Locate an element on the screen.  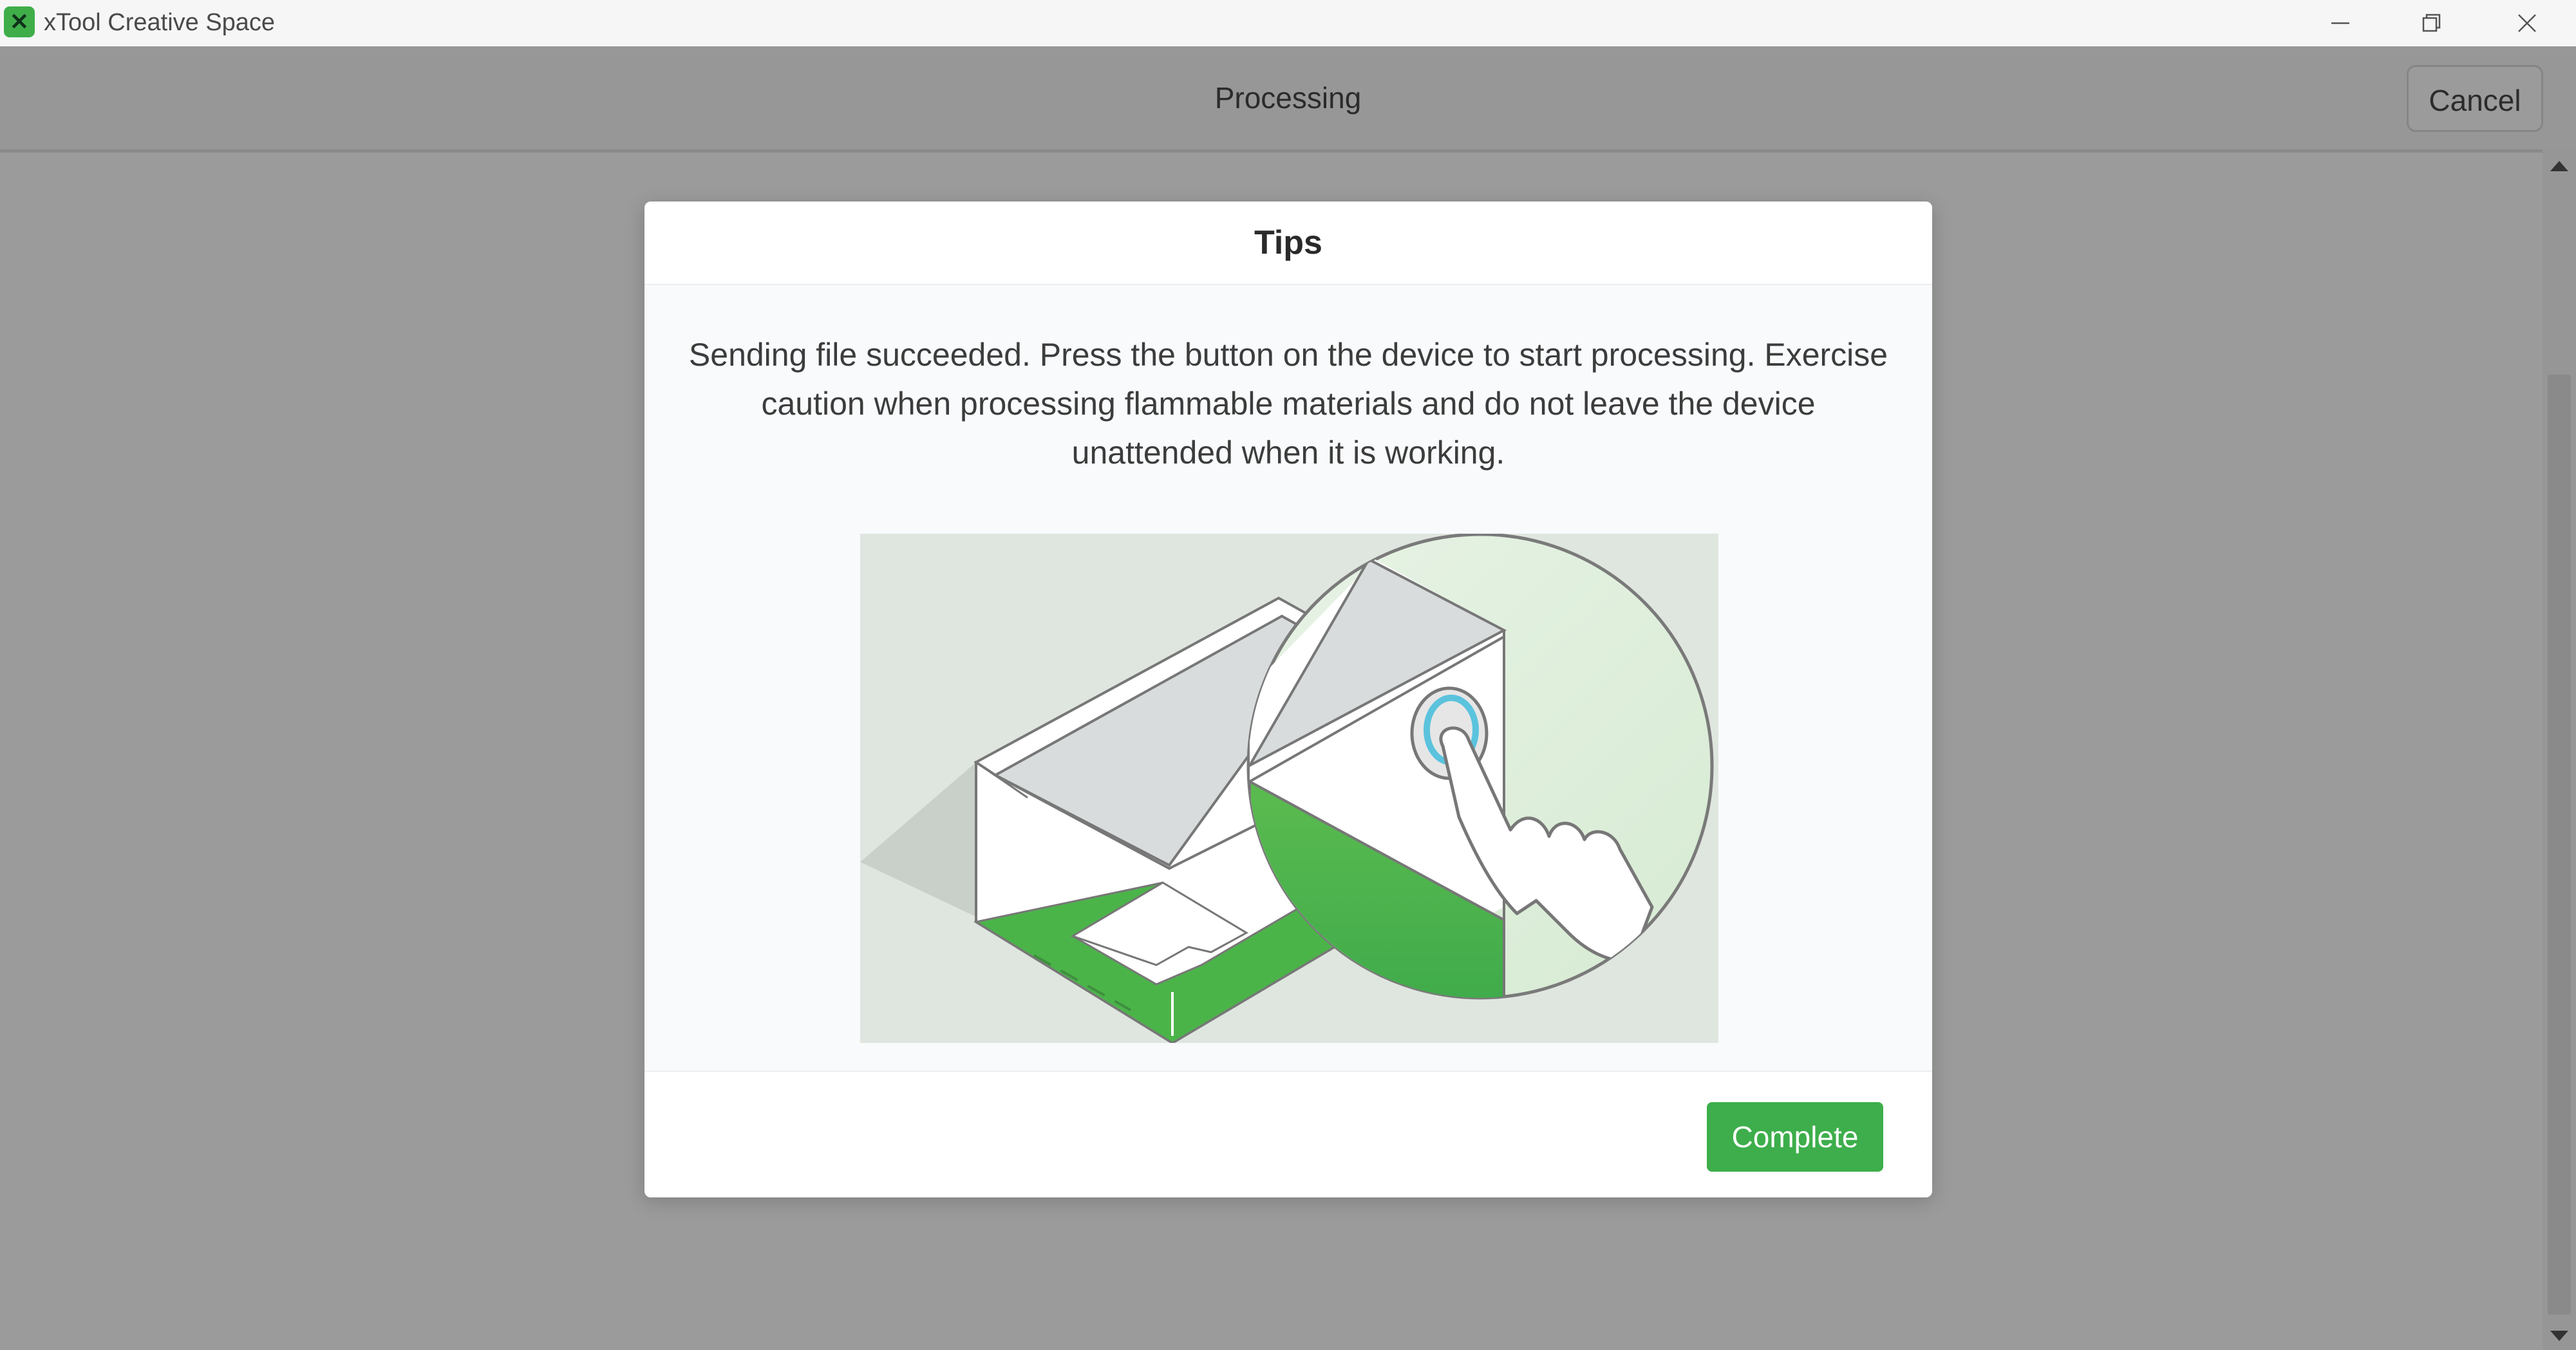
cancel-button: Cancel is located at coordinates (2475, 98).